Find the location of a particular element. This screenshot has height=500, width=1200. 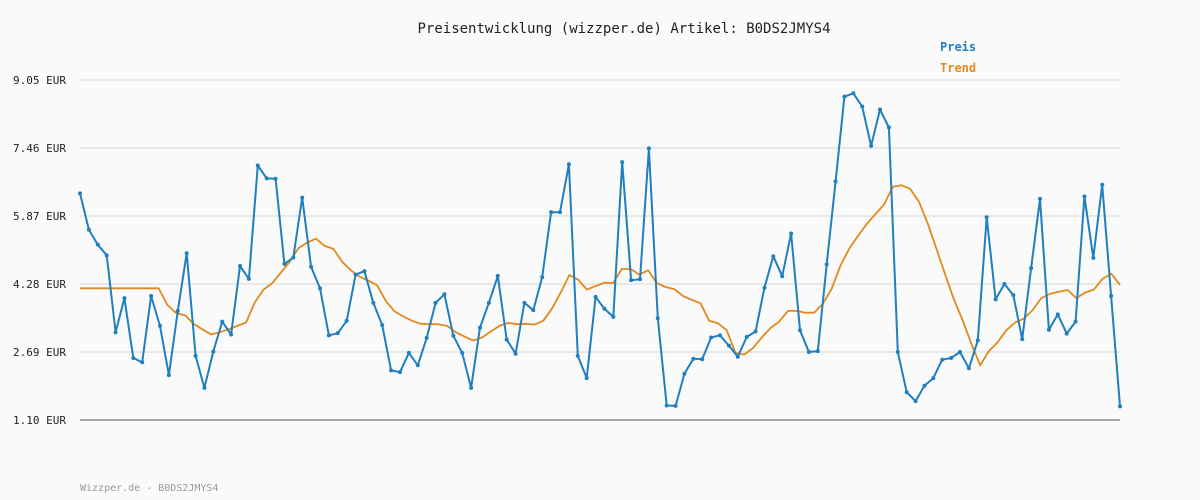

y-tick-label: 2.69 EUR is located at coordinates (39, 352).